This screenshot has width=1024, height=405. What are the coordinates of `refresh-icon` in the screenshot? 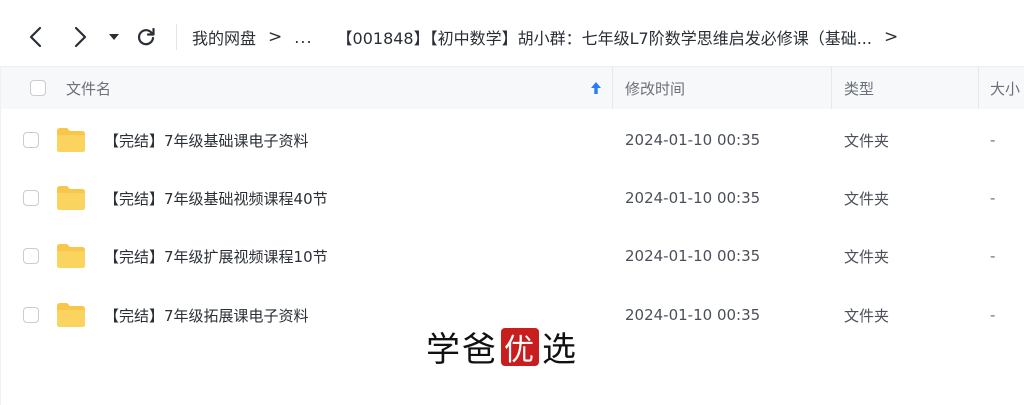 It's located at (146, 36).